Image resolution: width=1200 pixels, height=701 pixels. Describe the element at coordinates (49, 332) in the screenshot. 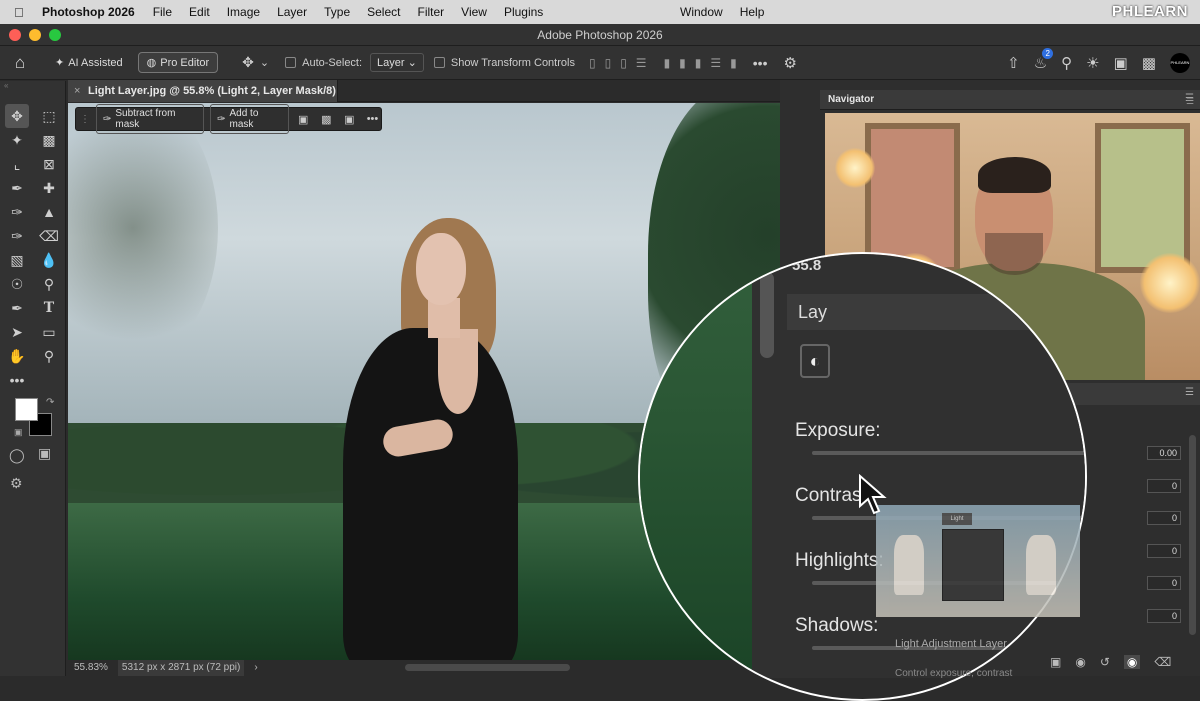

I see `shape-tool-icon: ▭` at that location.